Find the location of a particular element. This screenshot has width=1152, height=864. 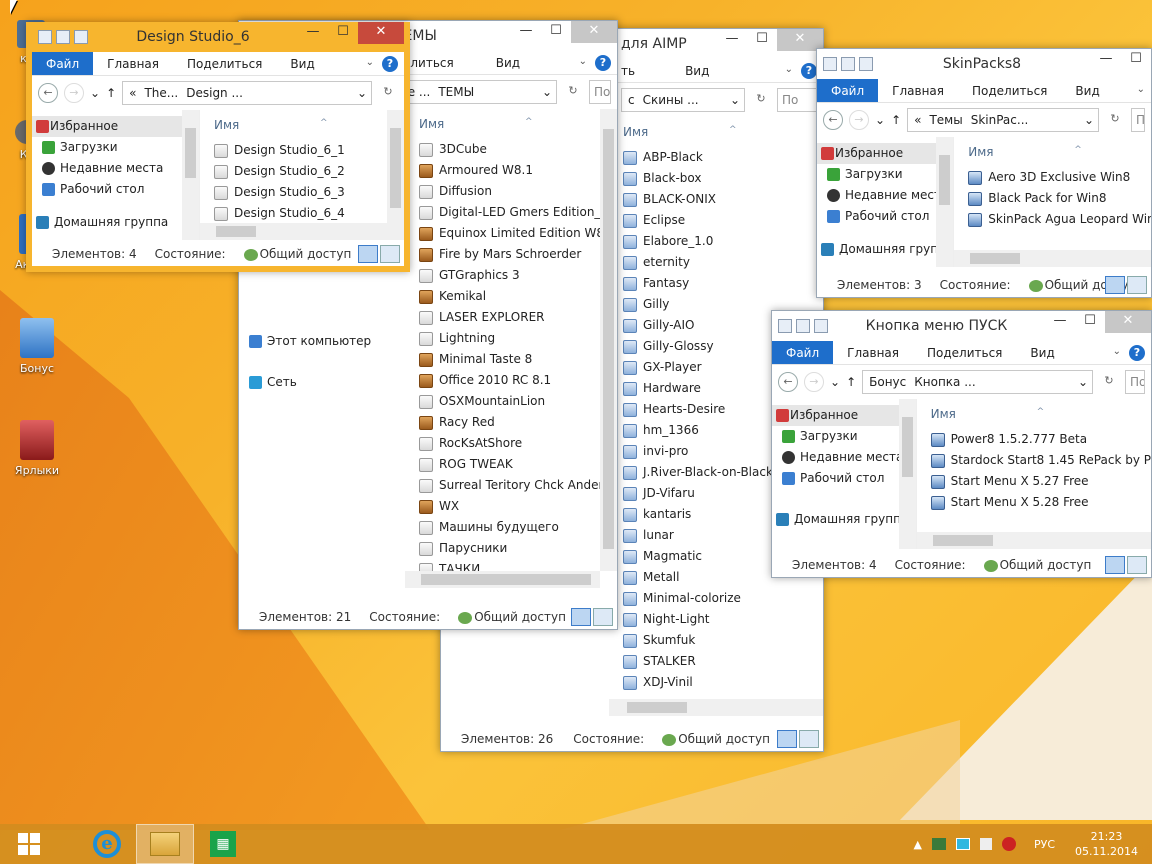

breadcrumb-part: Темы is located at coordinates (945, 120).